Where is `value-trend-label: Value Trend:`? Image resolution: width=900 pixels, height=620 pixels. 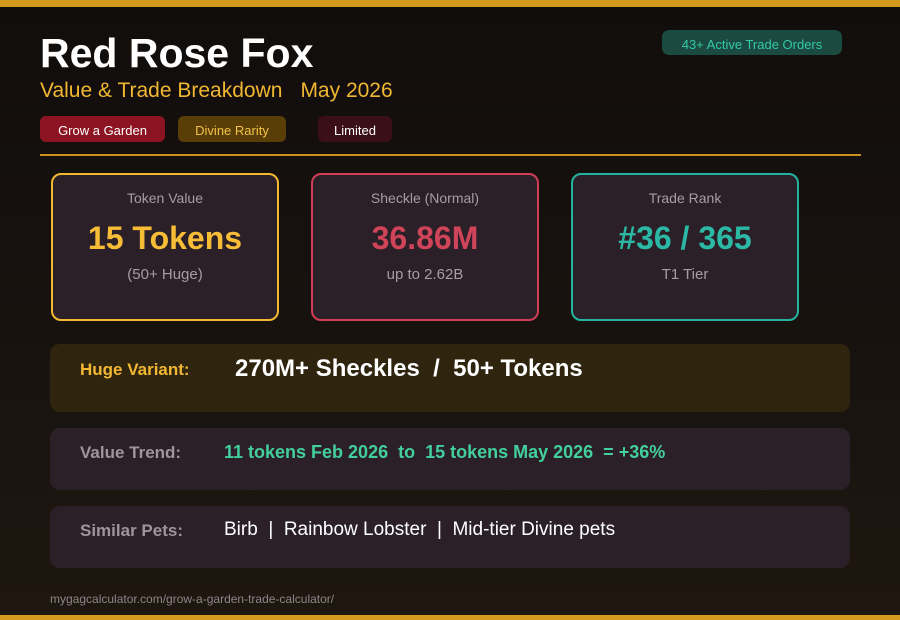
value-trend-label: Value Trend: is located at coordinates (131, 452).